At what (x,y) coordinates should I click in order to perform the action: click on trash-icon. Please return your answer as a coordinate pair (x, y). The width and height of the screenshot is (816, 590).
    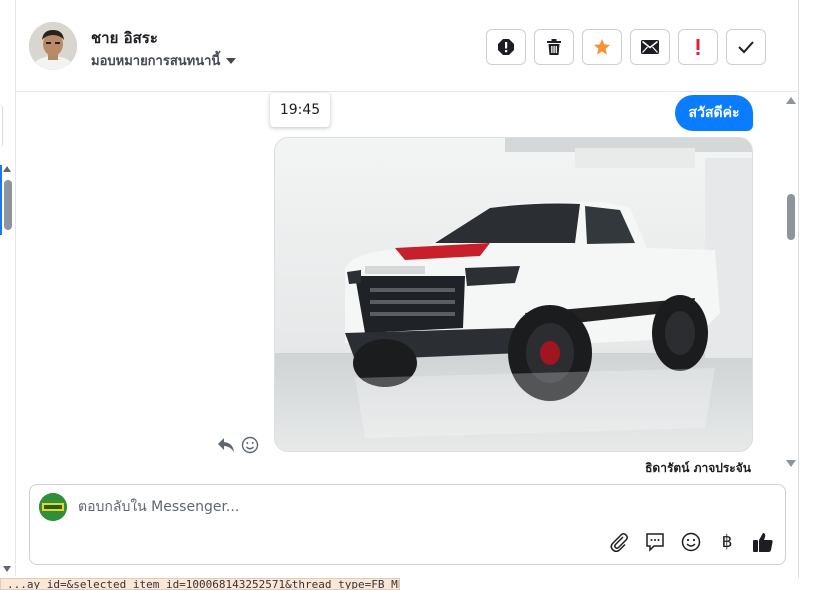
    Looking at the image, I should click on (554, 47).